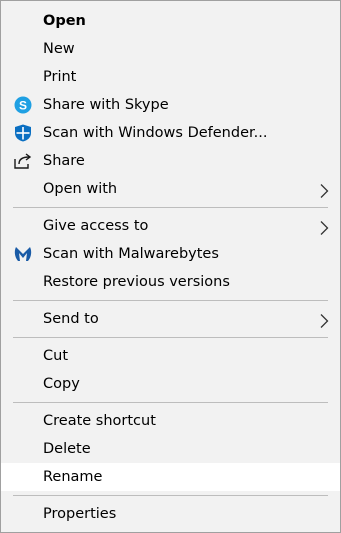 The image size is (341, 533). Describe the element at coordinates (106, 105) in the screenshot. I see `menu-item-label: Share with Skype` at that location.